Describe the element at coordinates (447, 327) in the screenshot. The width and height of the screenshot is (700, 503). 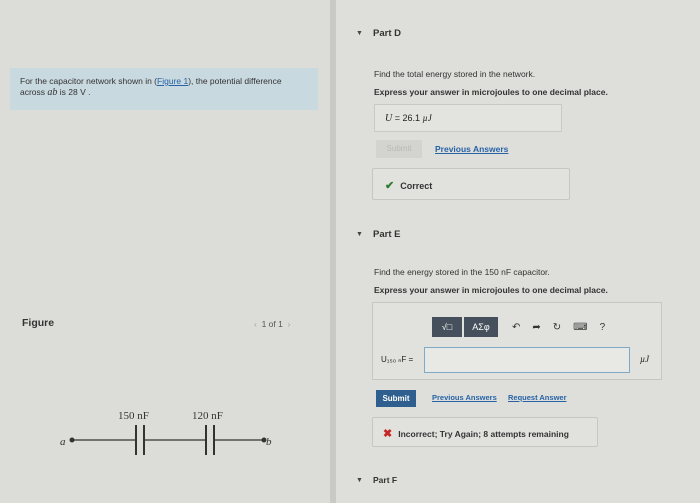
I see `sqrt-template-button: √□` at that location.